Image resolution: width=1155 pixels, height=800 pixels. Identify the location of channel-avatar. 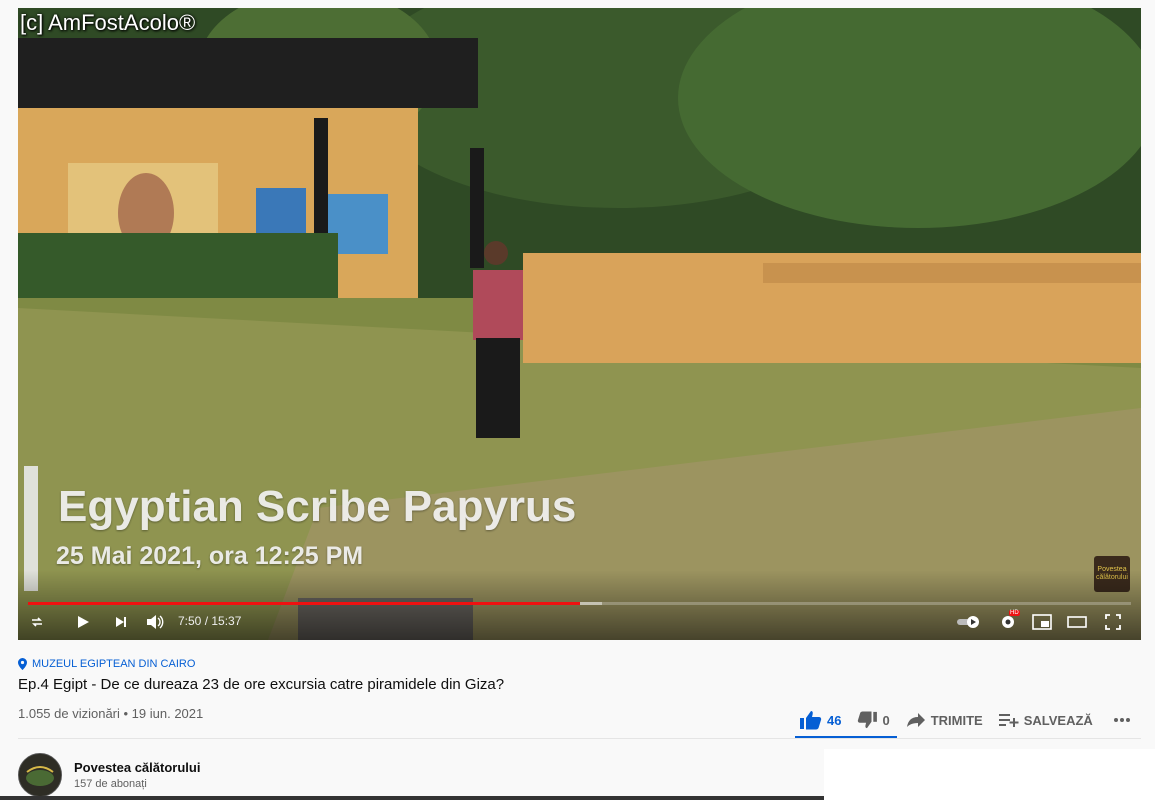
(40, 775).